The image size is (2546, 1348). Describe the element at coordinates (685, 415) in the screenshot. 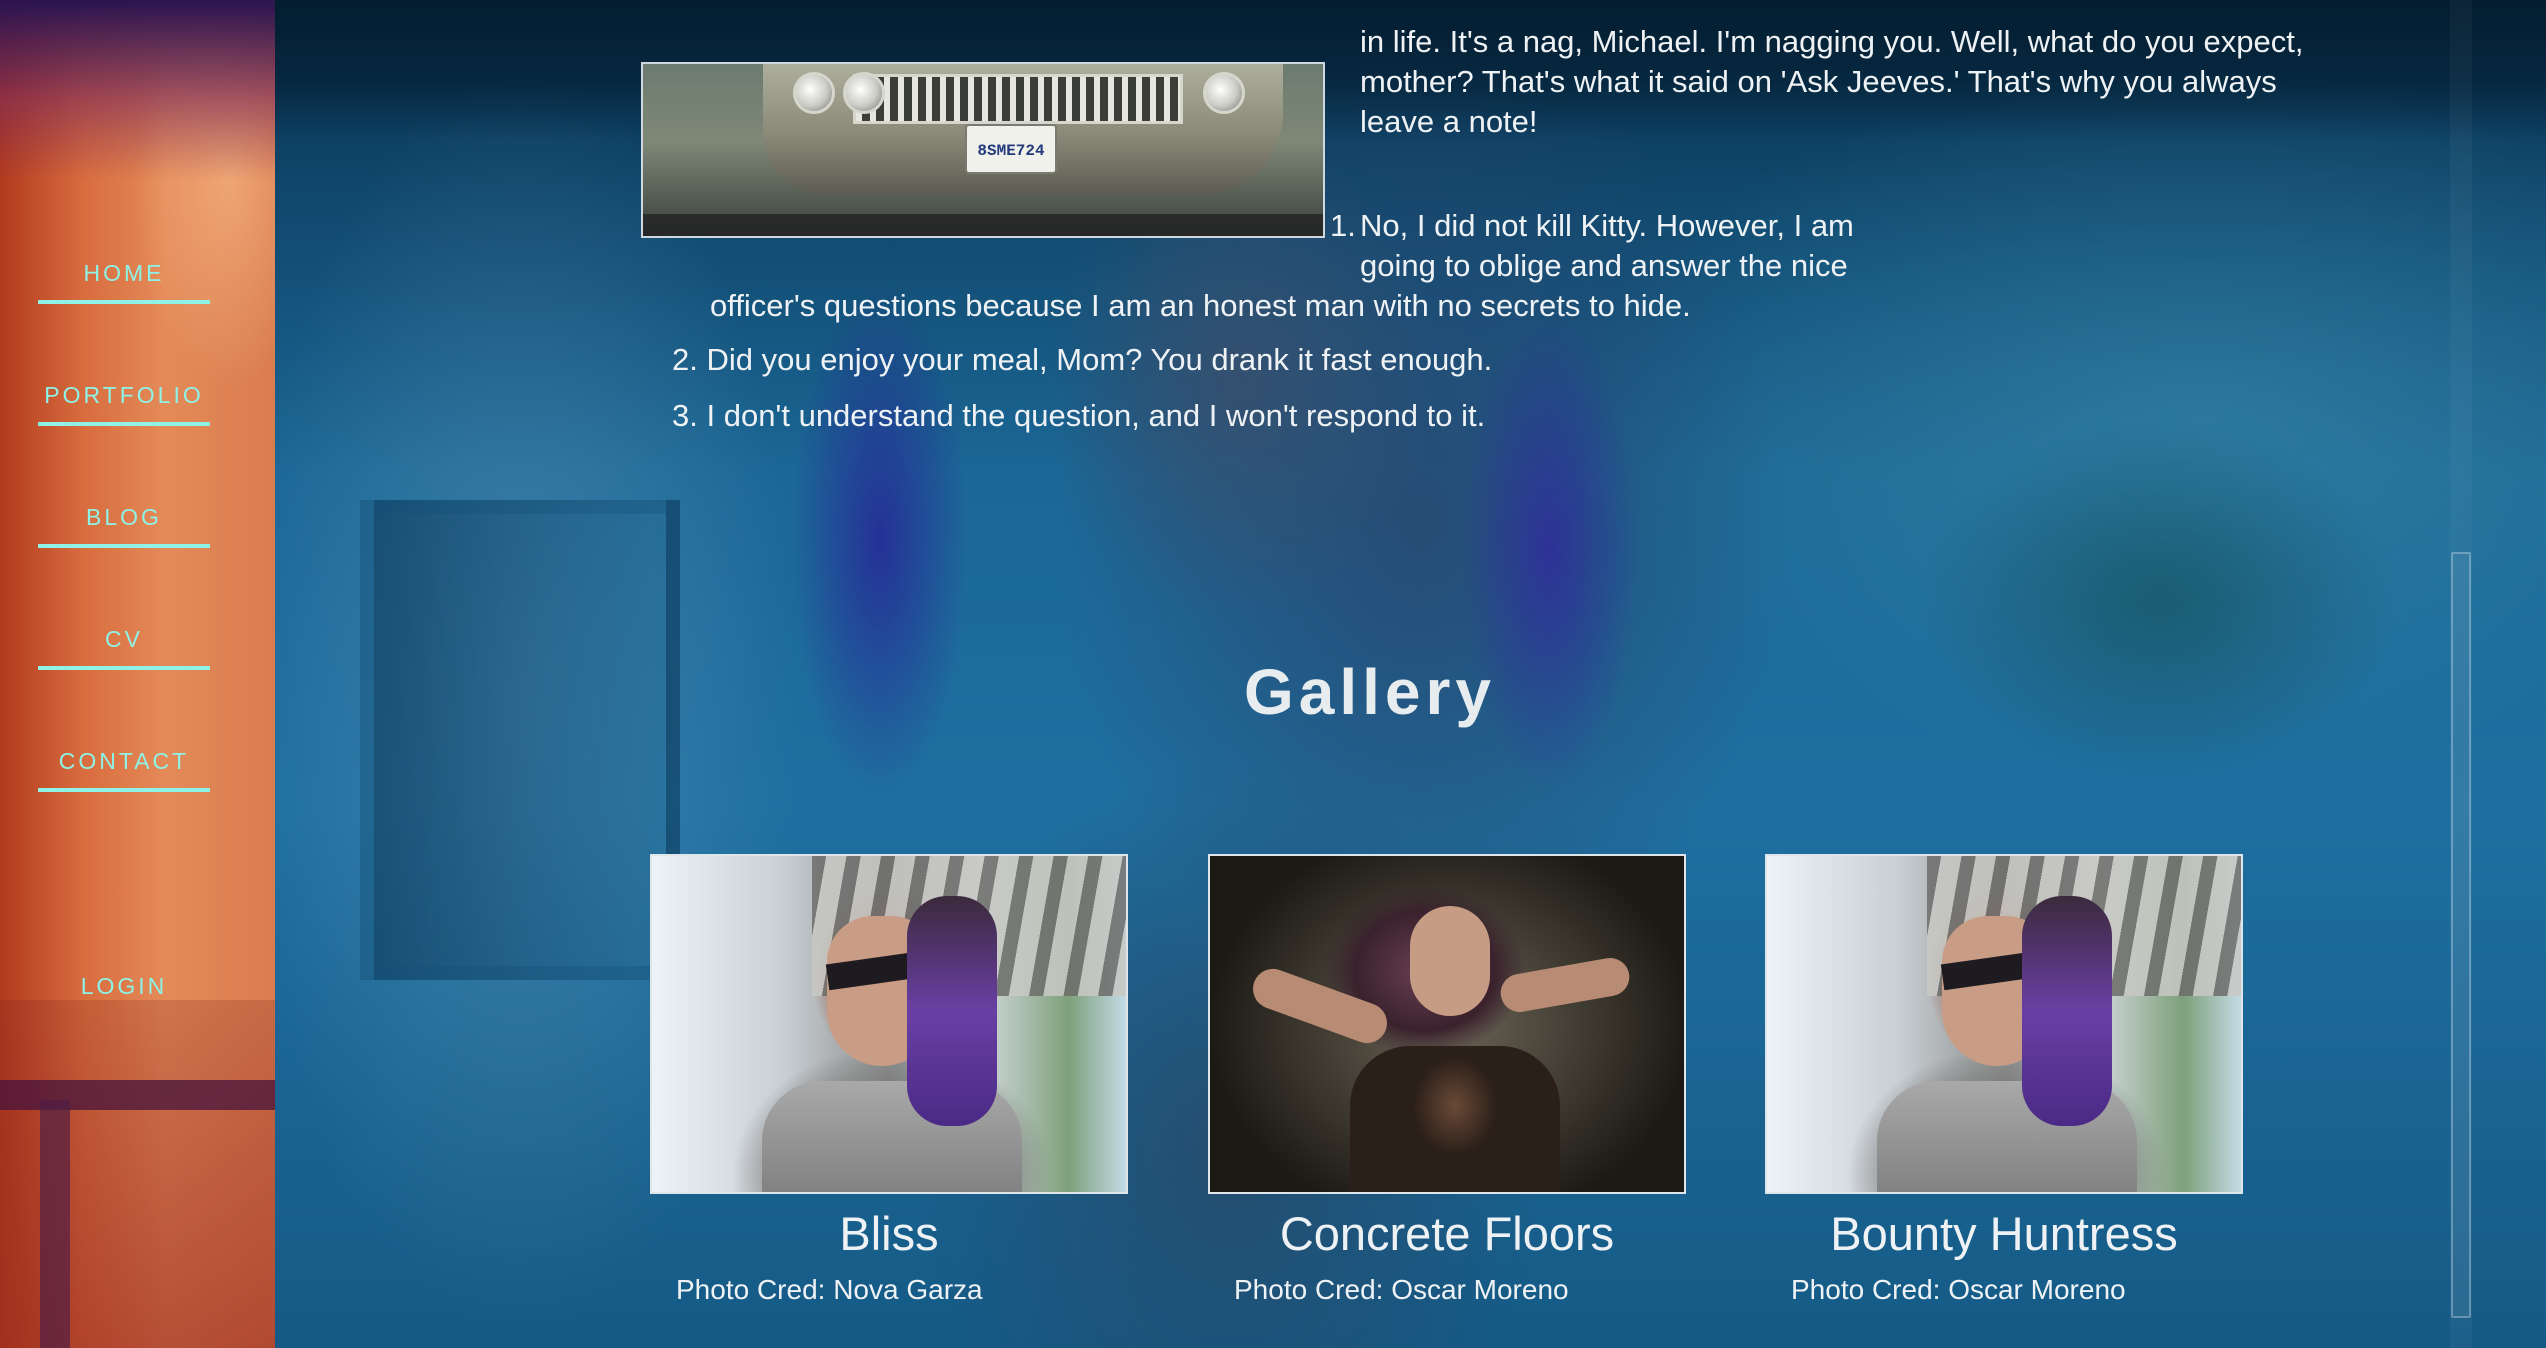

I see `list-number: 3.` at that location.